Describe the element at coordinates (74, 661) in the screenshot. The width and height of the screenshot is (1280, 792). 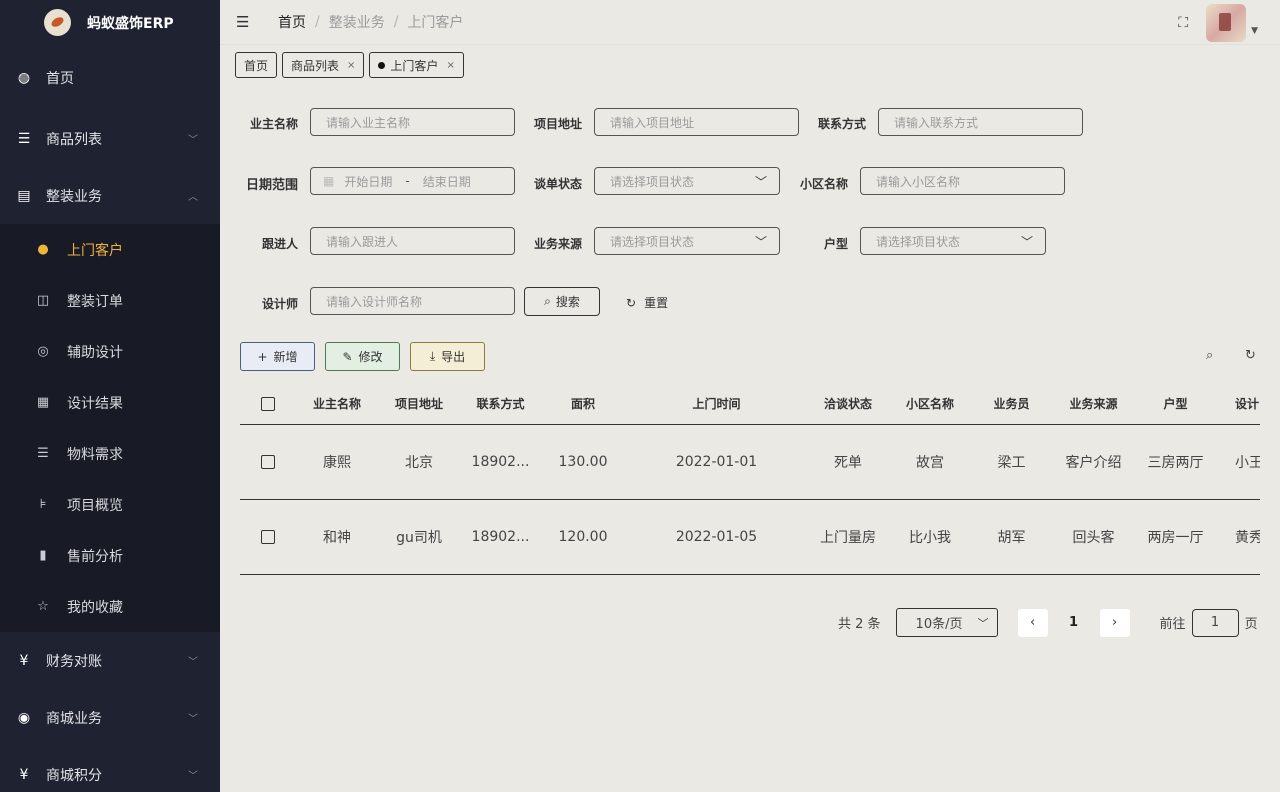
I see `sidebar-item-label: 财务对账` at that location.